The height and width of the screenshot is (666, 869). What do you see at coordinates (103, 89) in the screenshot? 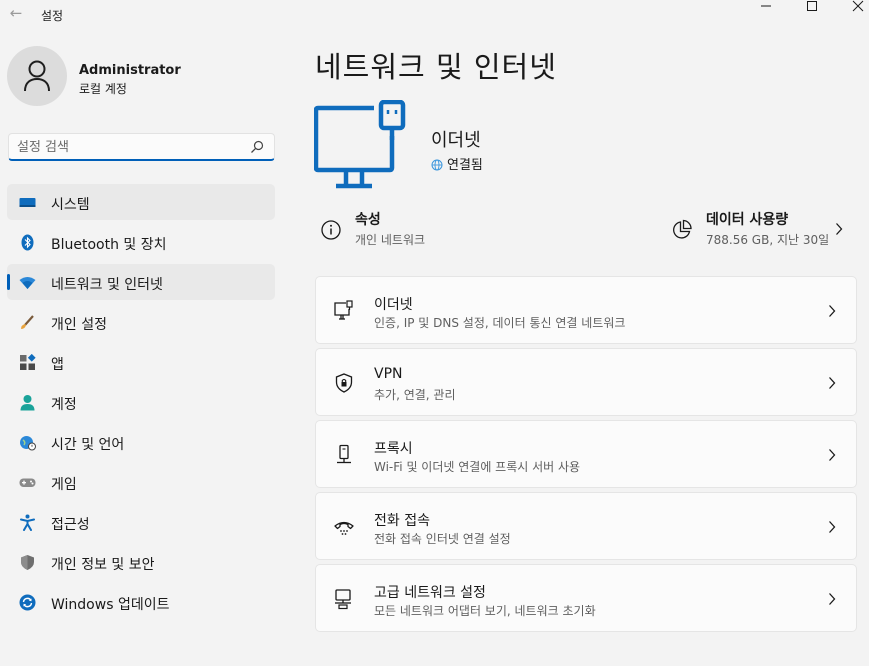
I see `profile-account-type: 로컬 계정` at bounding box center [103, 89].